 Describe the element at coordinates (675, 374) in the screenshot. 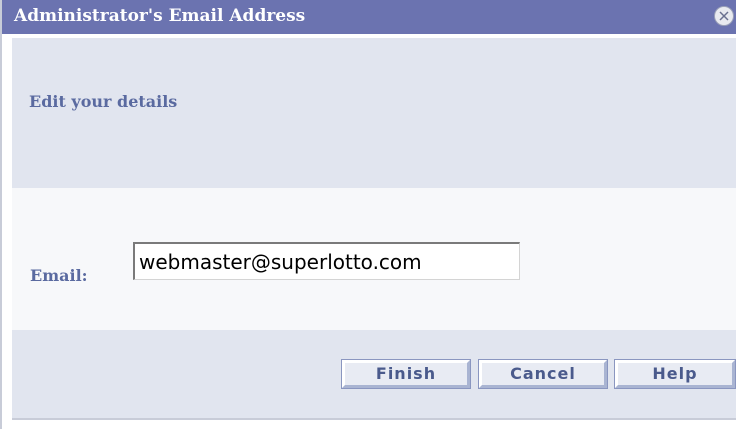

I see `help-button: Help` at that location.